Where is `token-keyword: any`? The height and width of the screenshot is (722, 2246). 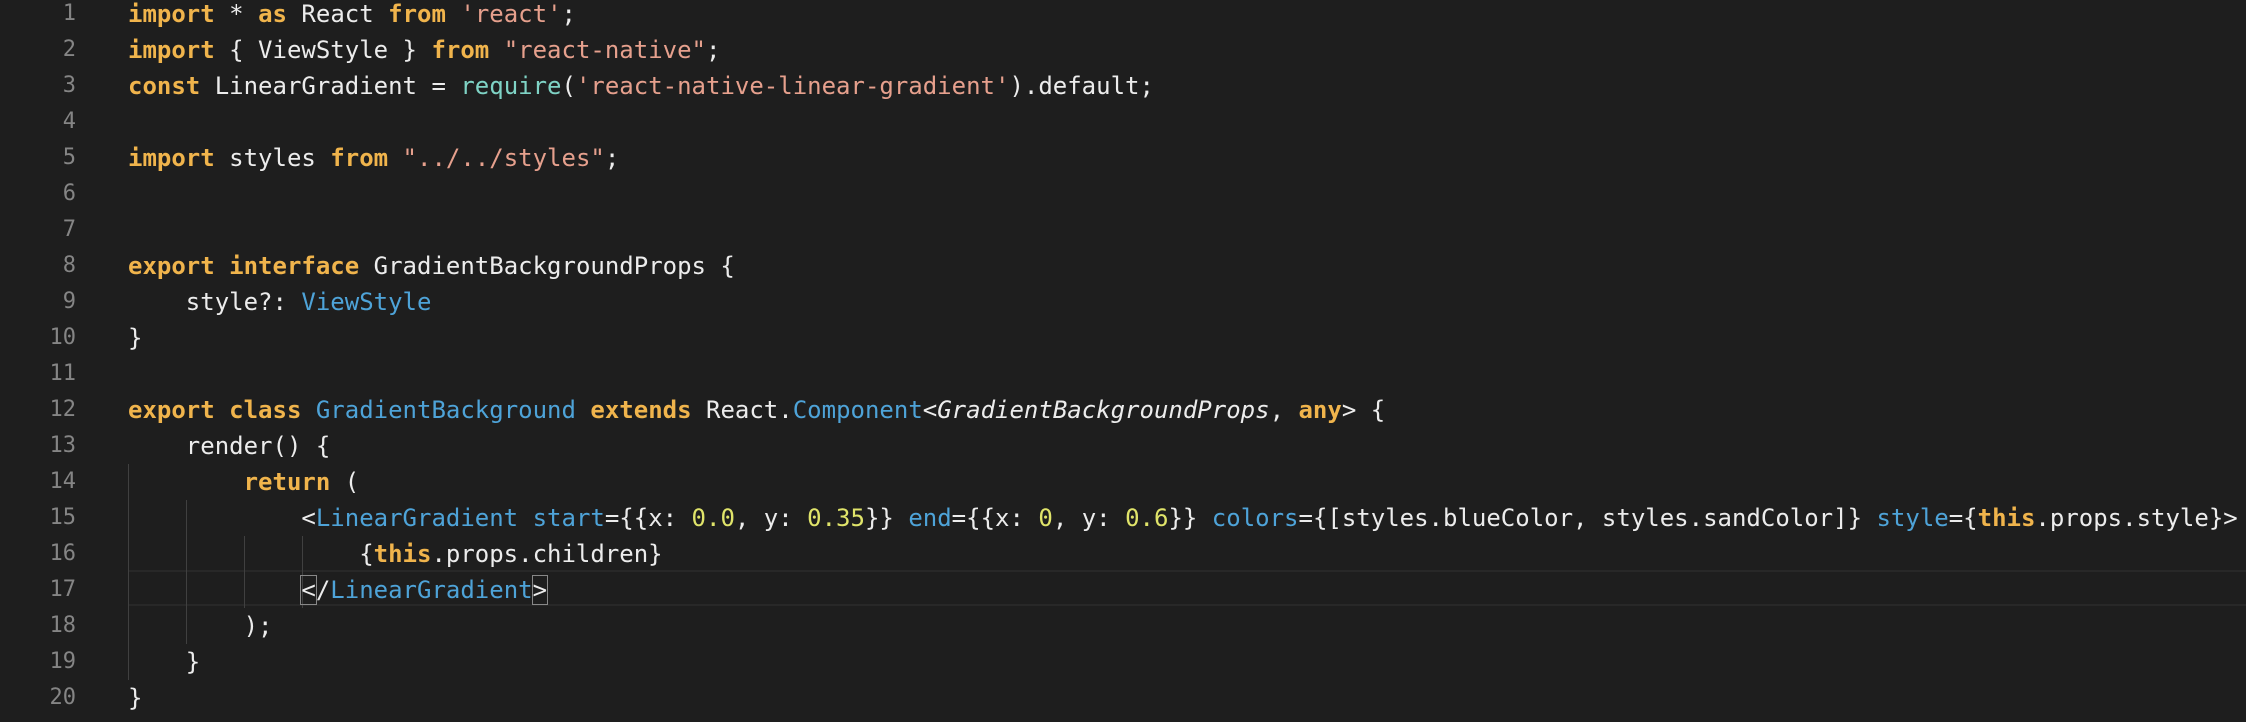 token-keyword: any is located at coordinates (1320, 410).